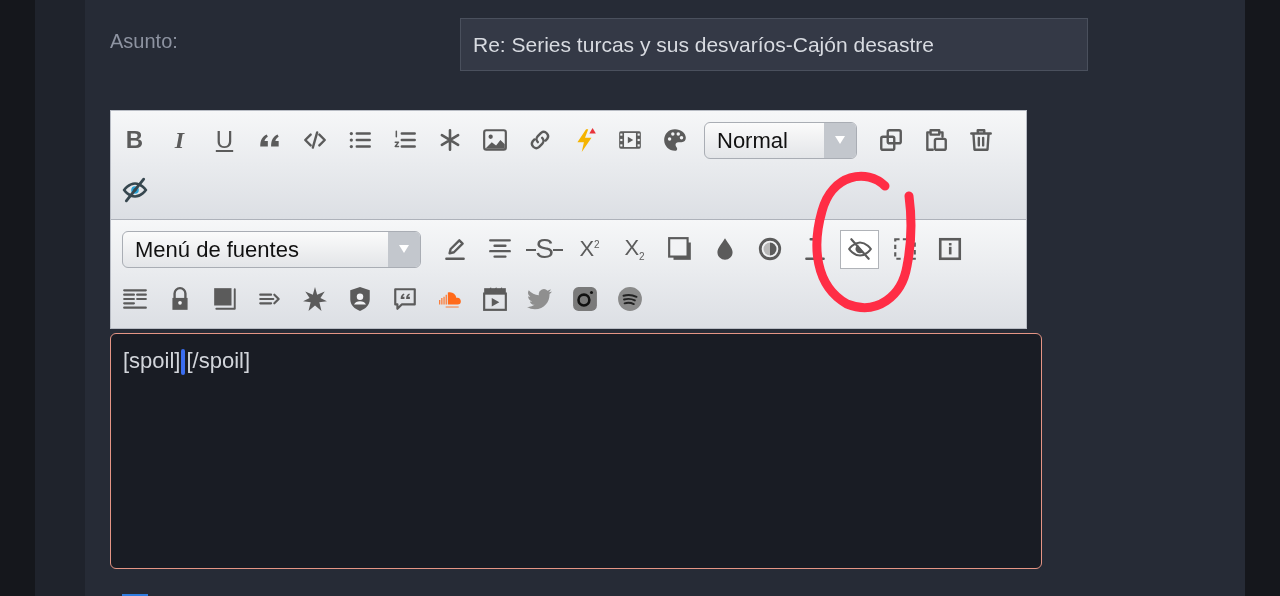  What do you see at coordinates (183, 362) in the screenshot?
I see `text-cursor` at bounding box center [183, 362].